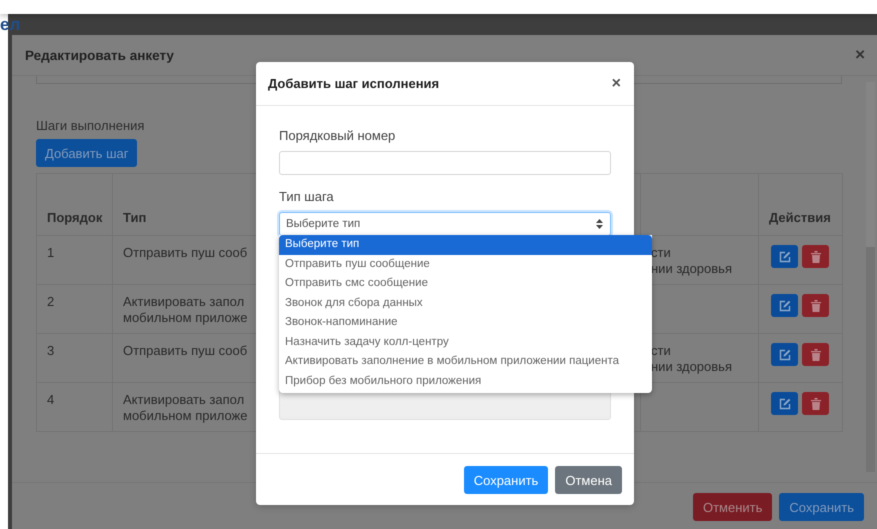  What do you see at coordinates (74, 205) in the screenshot?
I see `column-header: Порядок` at bounding box center [74, 205].